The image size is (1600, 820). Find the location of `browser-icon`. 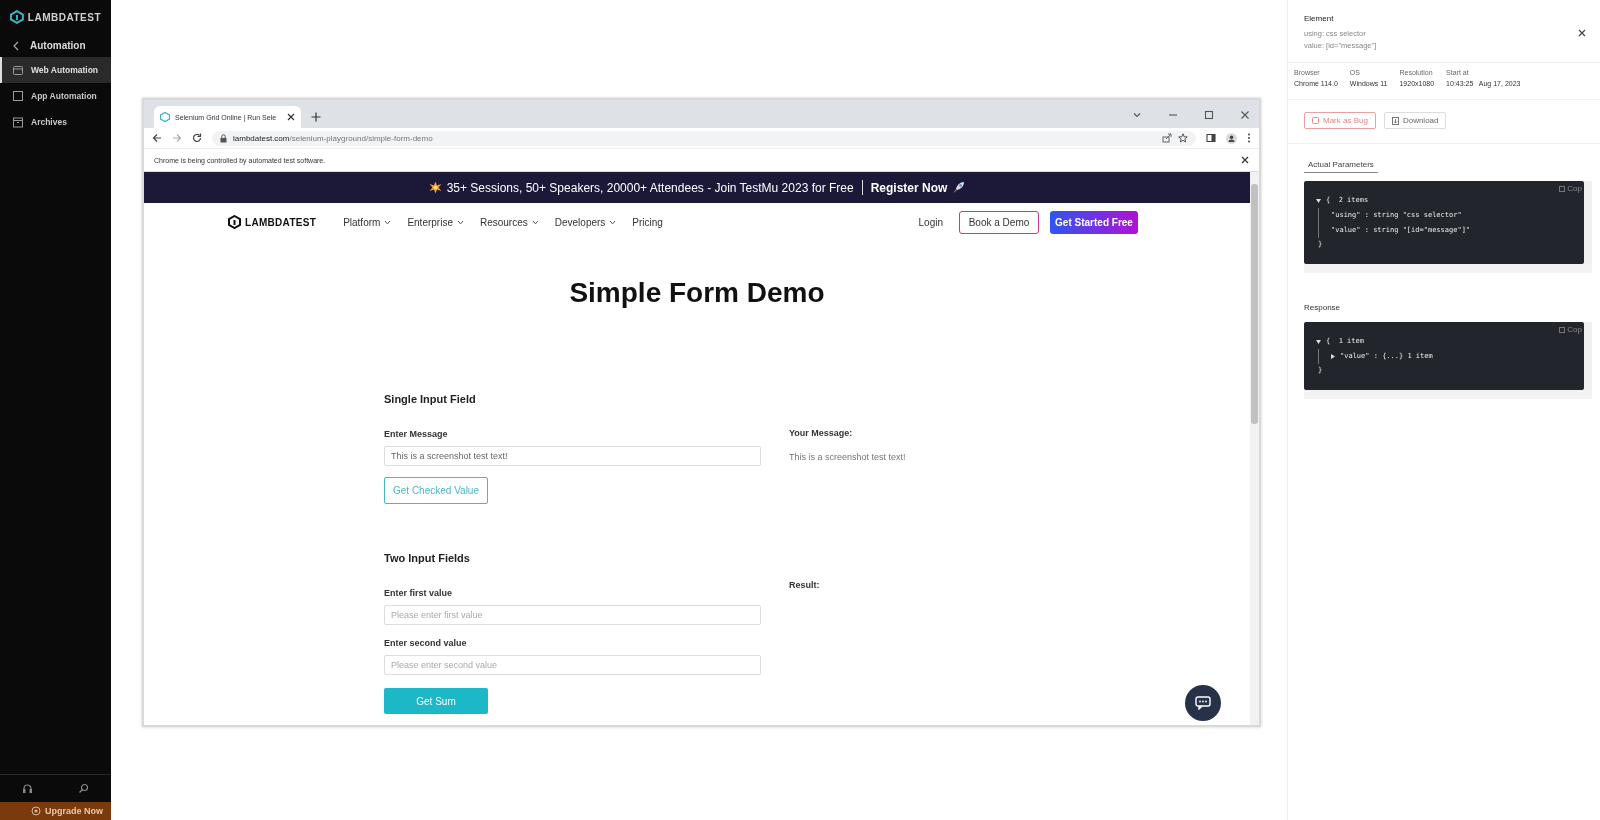

browser-icon is located at coordinates (18, 70).